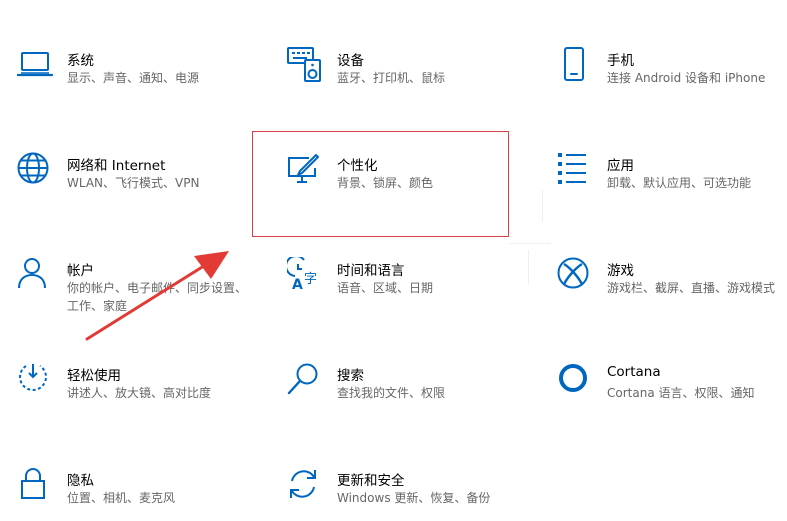 Image resolution: width=787 pixels, height=521 pixels. Describe the element at coordinates (310, 279) in the screenshot. I see `svg-text: 字` at that location.